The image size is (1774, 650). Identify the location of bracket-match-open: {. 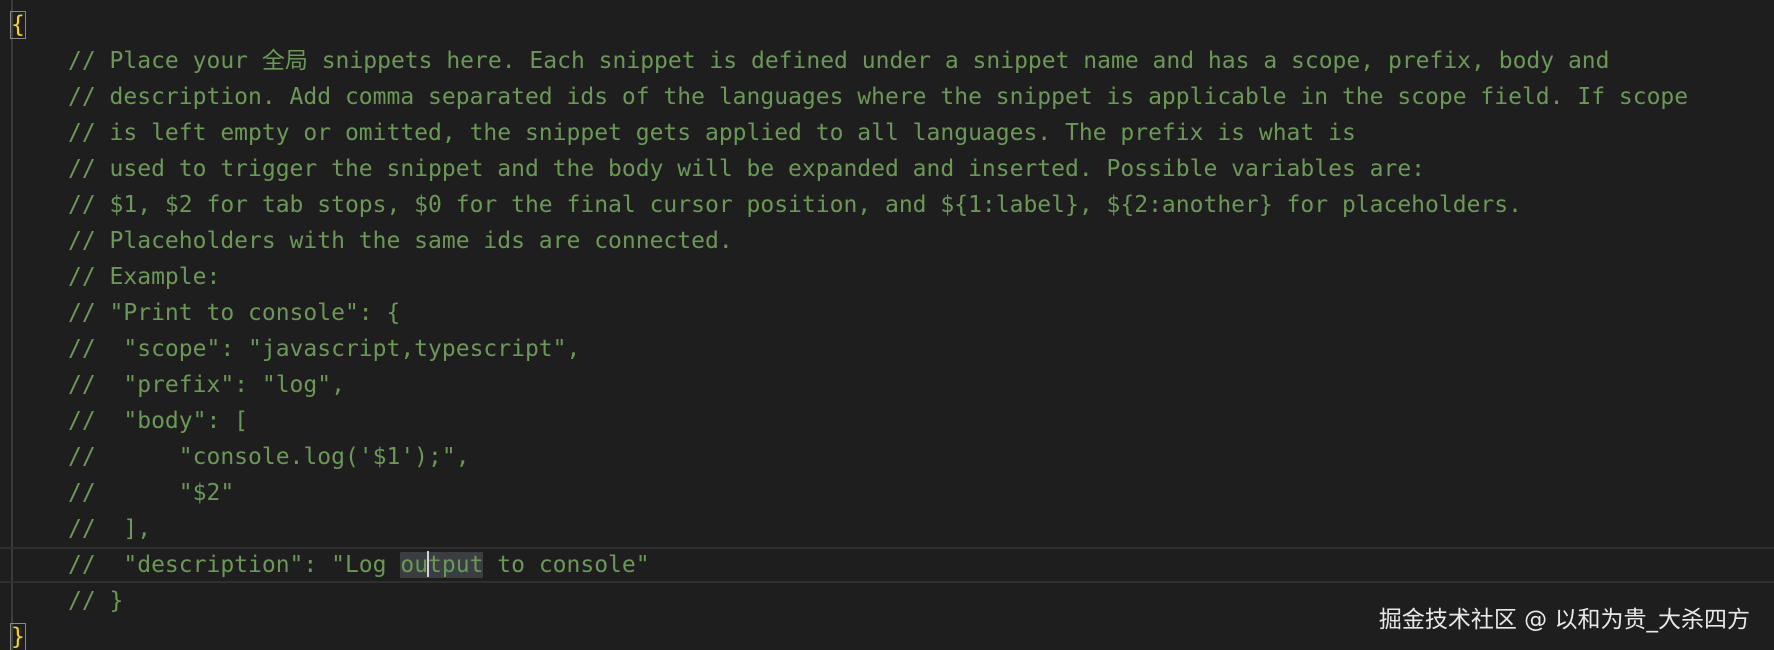
(18, 25).